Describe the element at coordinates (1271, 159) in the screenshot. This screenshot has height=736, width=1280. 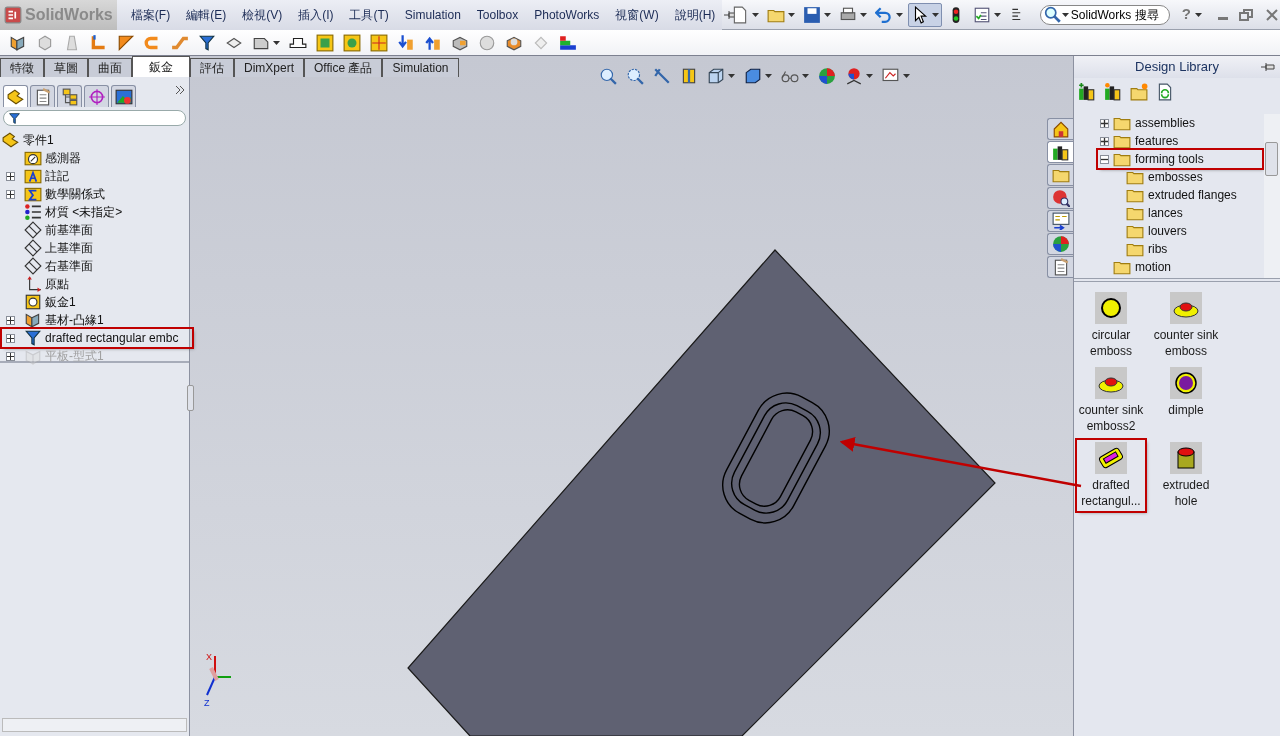
I see `scrollbar-thumb` at that location.